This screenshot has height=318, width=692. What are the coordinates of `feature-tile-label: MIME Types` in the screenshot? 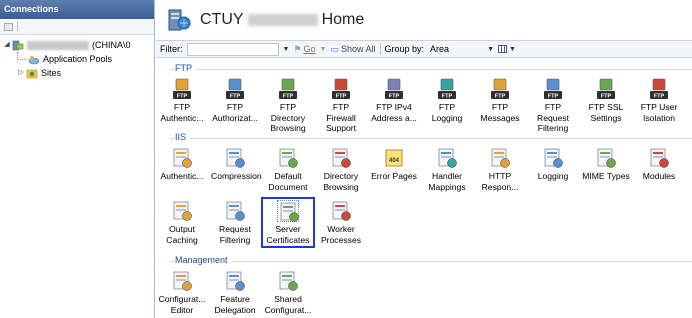 It's located at (606, 176).